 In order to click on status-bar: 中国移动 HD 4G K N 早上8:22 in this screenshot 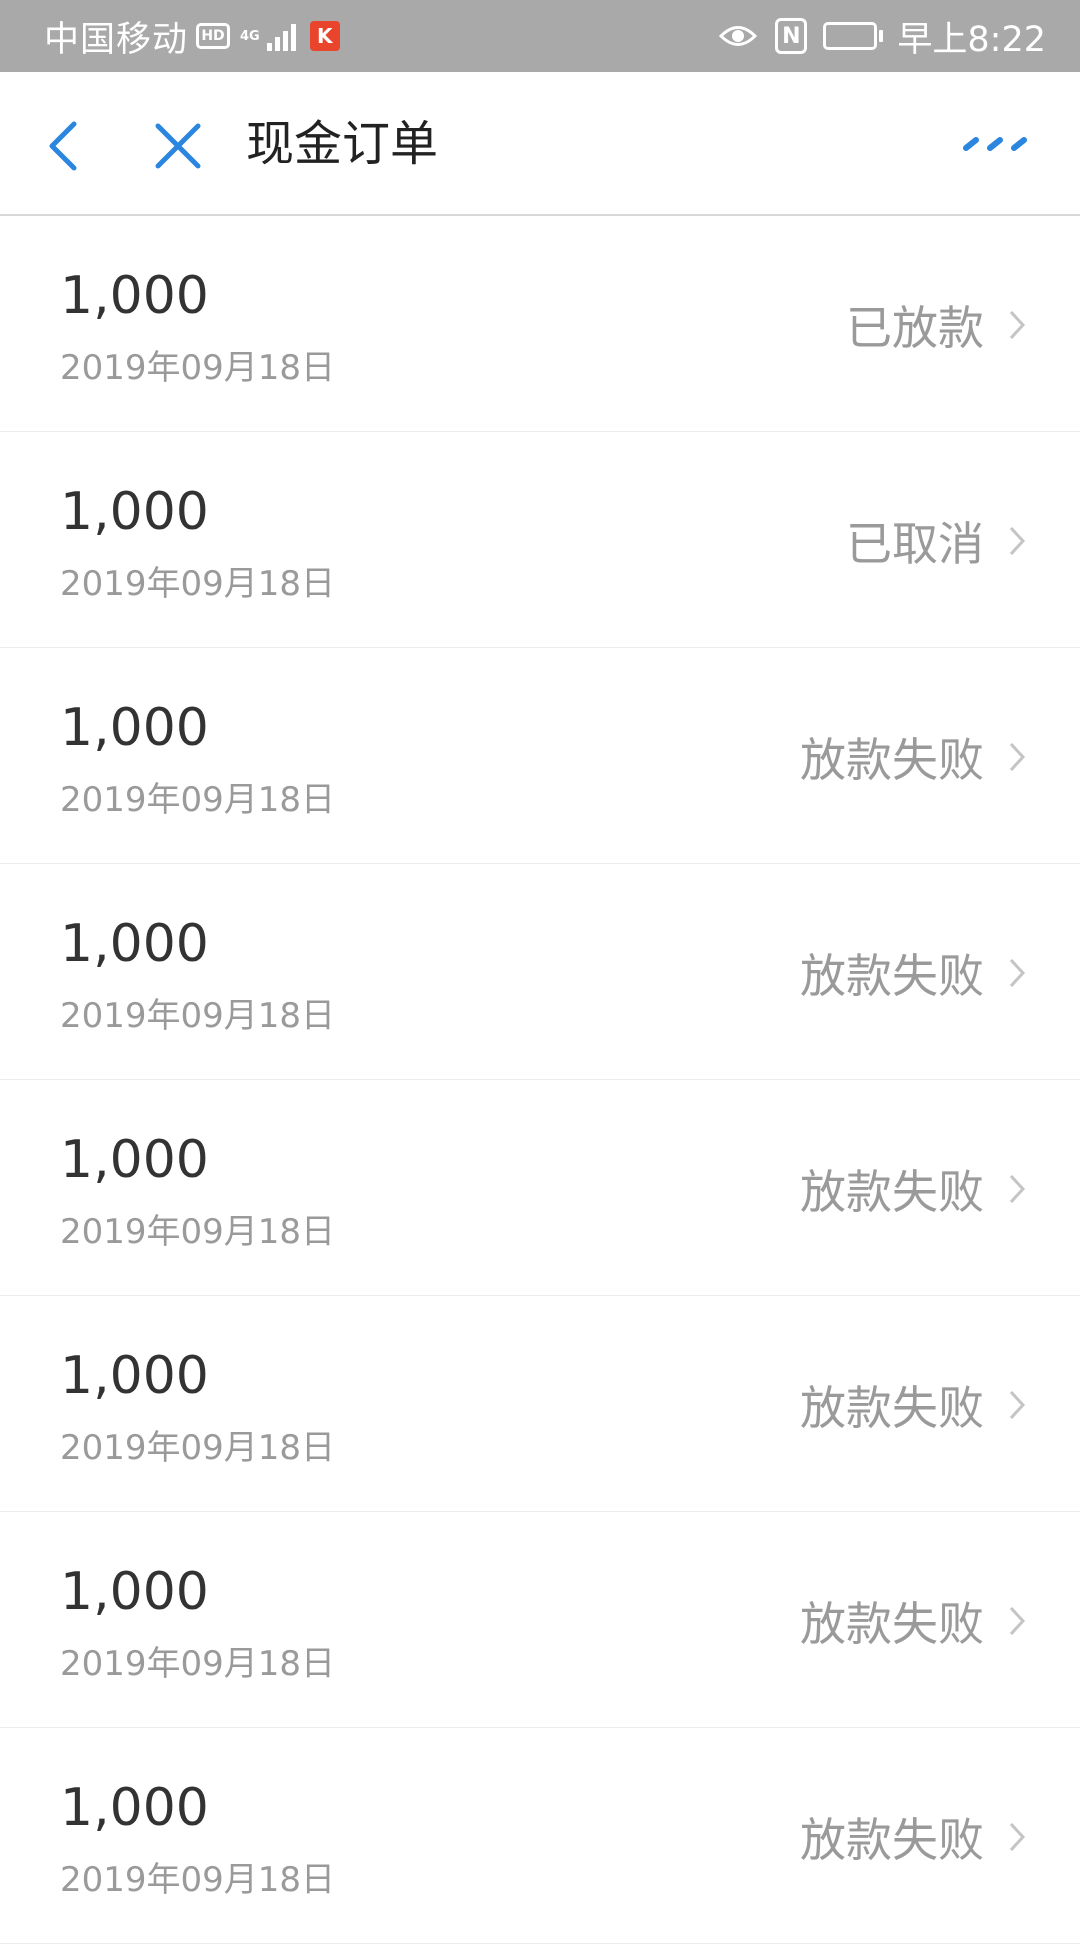, I will do `click(540, 36)`.